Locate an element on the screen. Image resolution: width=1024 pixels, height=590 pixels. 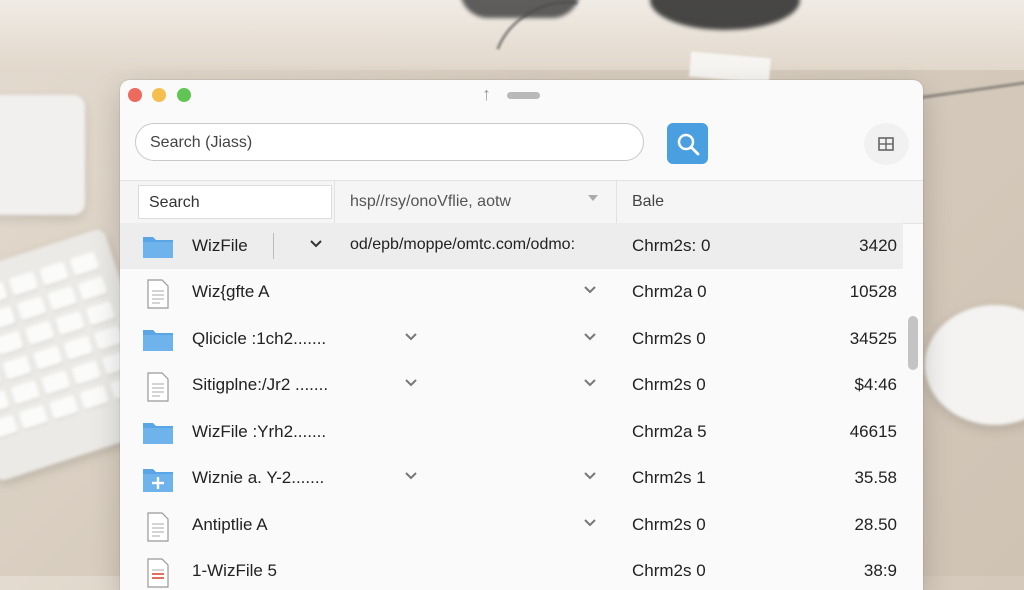
file-name: 1-WizFile 5 is located at coordinates (235, 570).